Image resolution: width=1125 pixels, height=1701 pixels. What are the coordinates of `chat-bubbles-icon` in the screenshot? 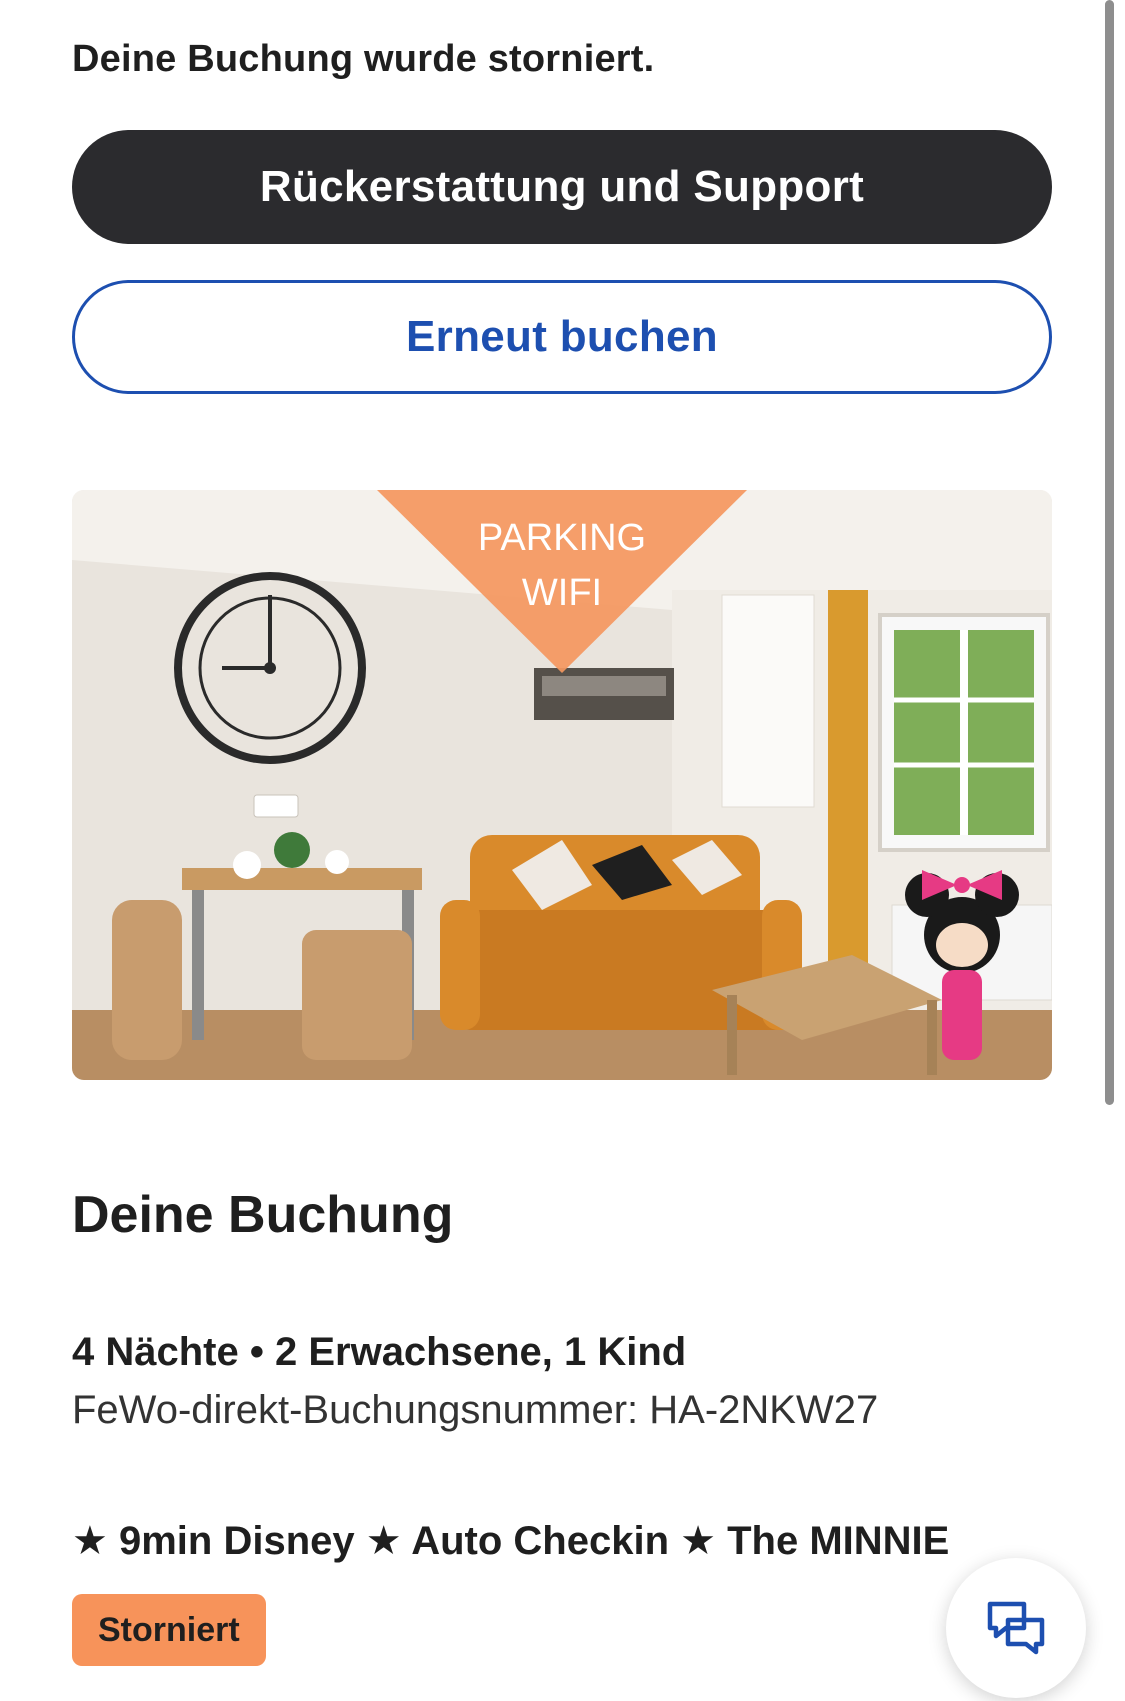 It's located at (1016, 1628).